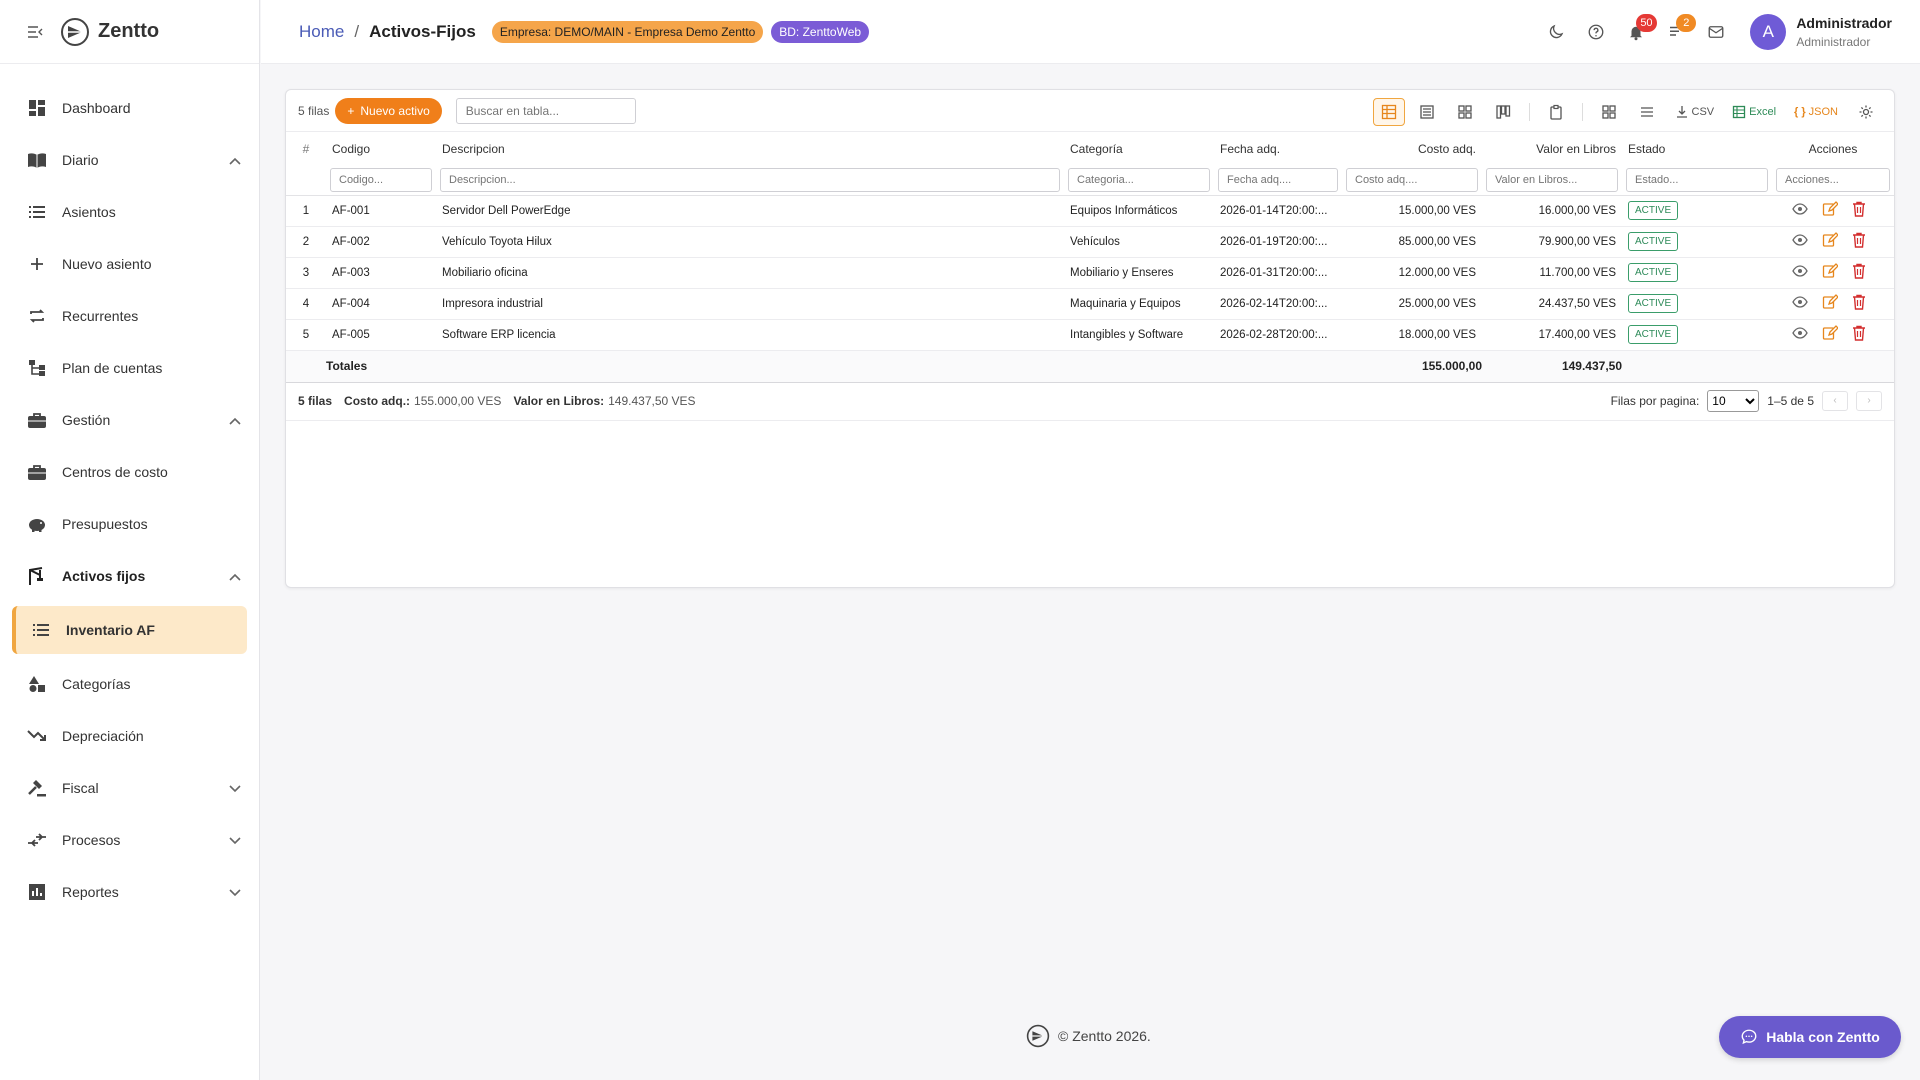 The image size is (1920, 1080). Describe the element at coordinates (306, 273) in the screenshot. I see `row-index: 3` at that location.